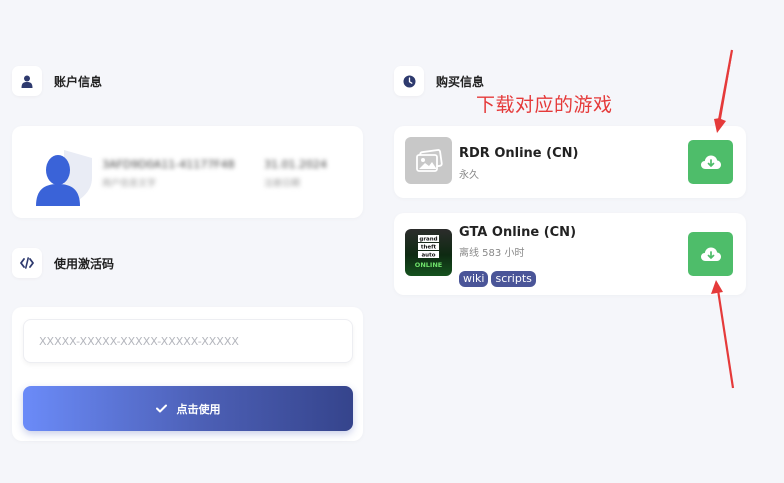 The height and width of the screenshot is (483, 784). What do you see at coordinates (295, 164) in the screenshot?
I see `register-date: 31.01.2024` at bounding box center [295, 164].